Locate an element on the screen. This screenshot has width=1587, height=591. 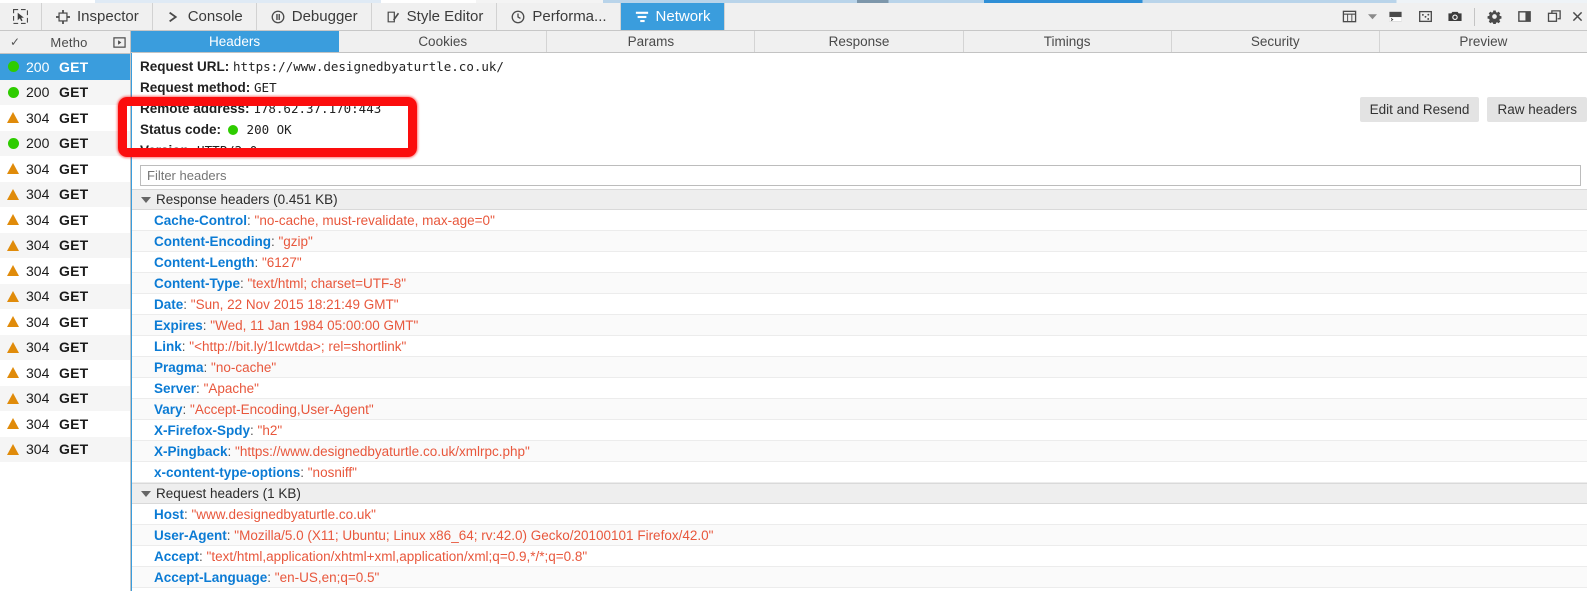
header-name: Content-Length is located at coordinates (204, 263).